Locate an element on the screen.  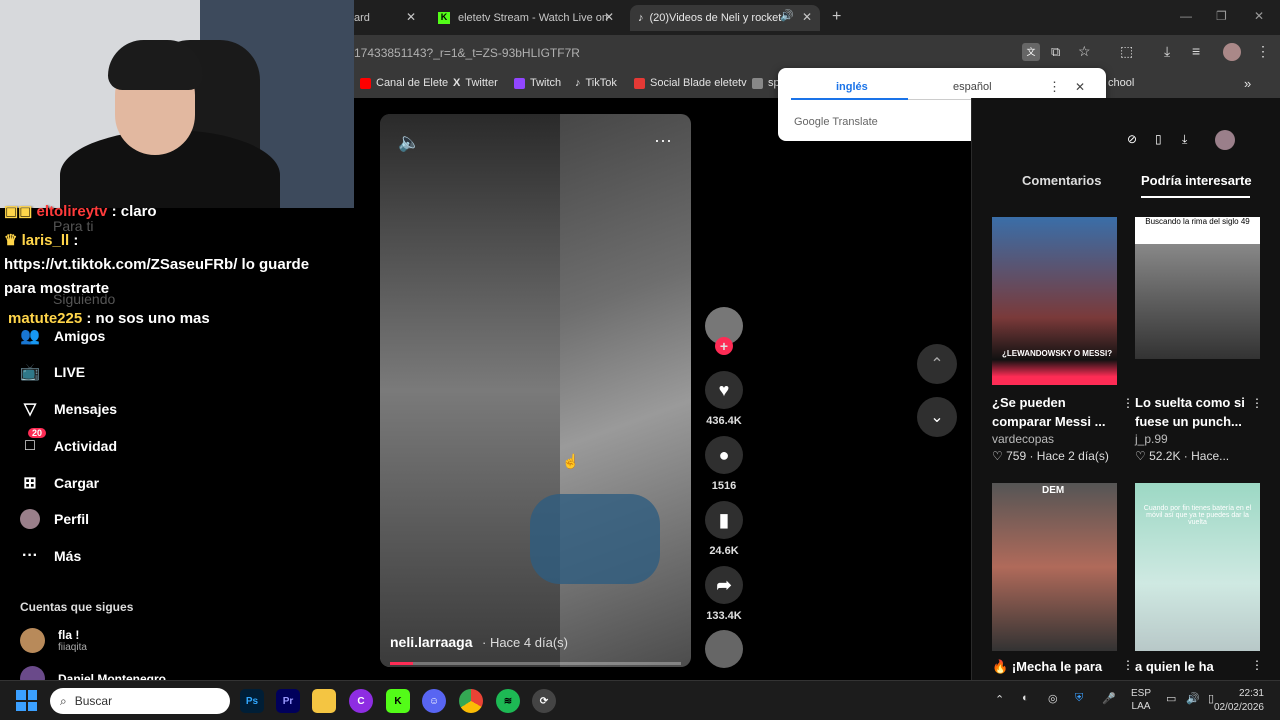
bookmark-tiktok: ♪ TikTok is located at coordinates (596, 83).